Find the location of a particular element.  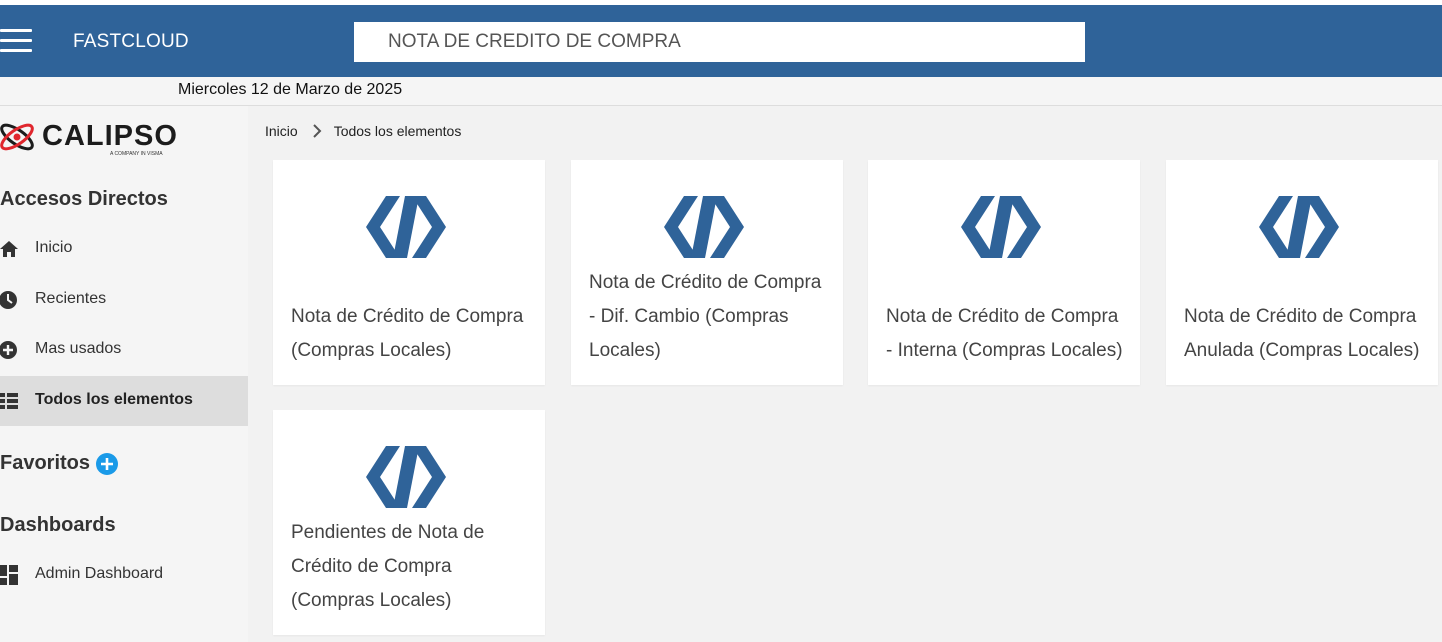

sidebar-item-inicio: Inicio is located at coordinates (124, 249).